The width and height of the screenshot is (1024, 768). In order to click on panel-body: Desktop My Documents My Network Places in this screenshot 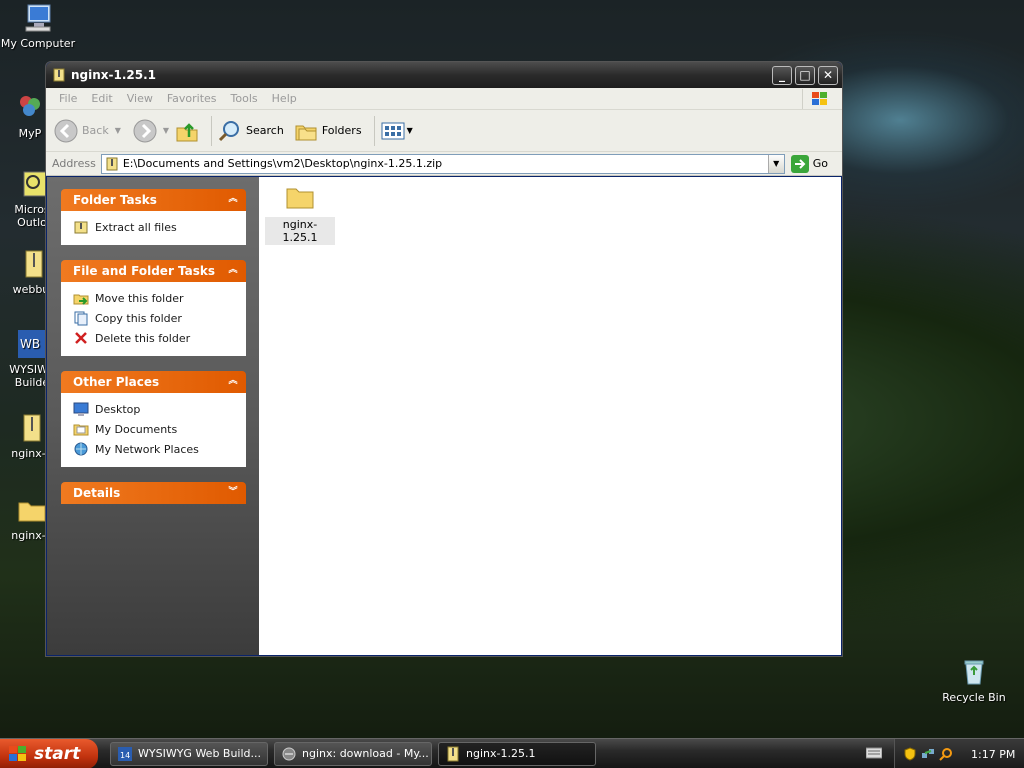, I will do `click(153, 430)`.